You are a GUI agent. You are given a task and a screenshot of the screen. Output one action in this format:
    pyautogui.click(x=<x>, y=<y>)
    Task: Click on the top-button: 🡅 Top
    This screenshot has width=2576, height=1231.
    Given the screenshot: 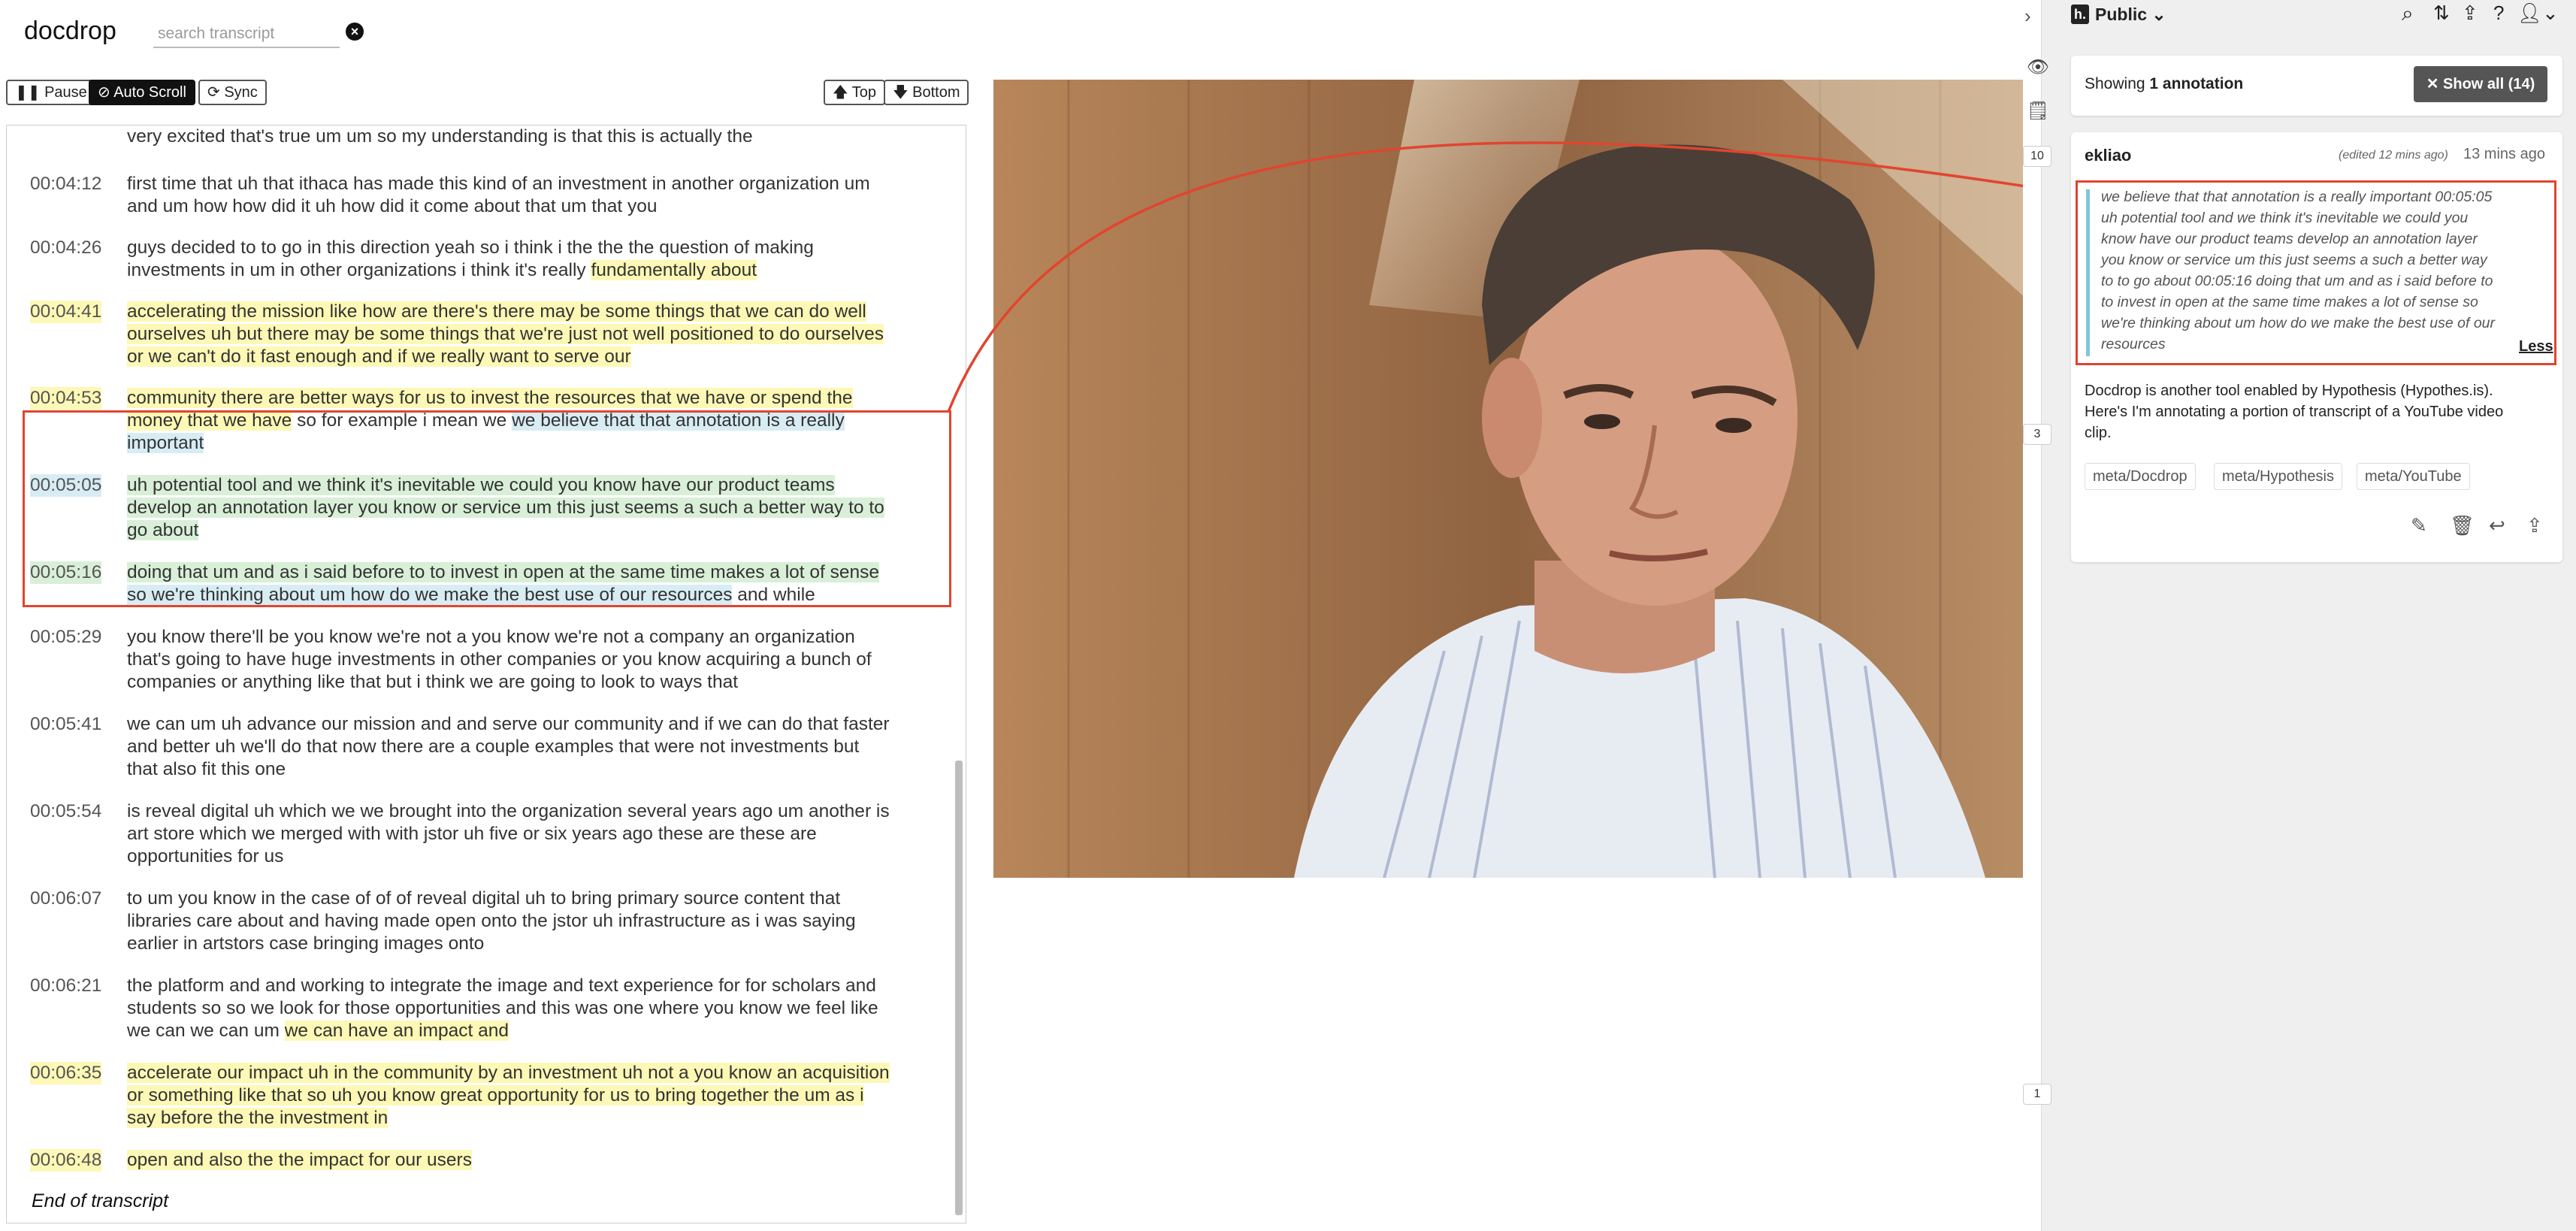 What is the action you would take?
    pyautogui.click(x=855, y=92)
    